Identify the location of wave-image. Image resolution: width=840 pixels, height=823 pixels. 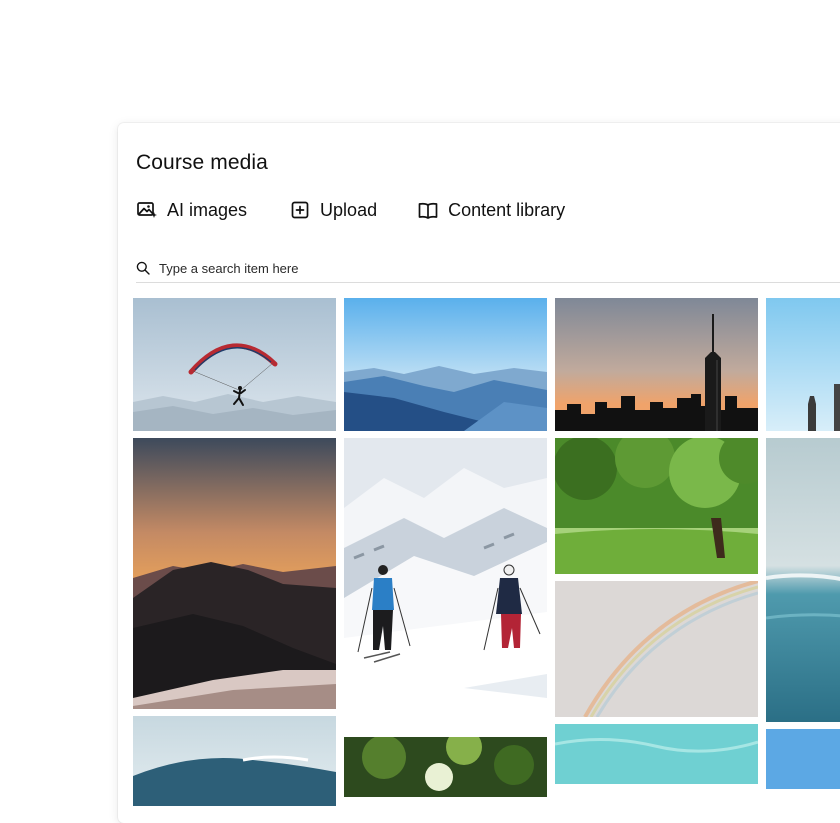
(234, 761).